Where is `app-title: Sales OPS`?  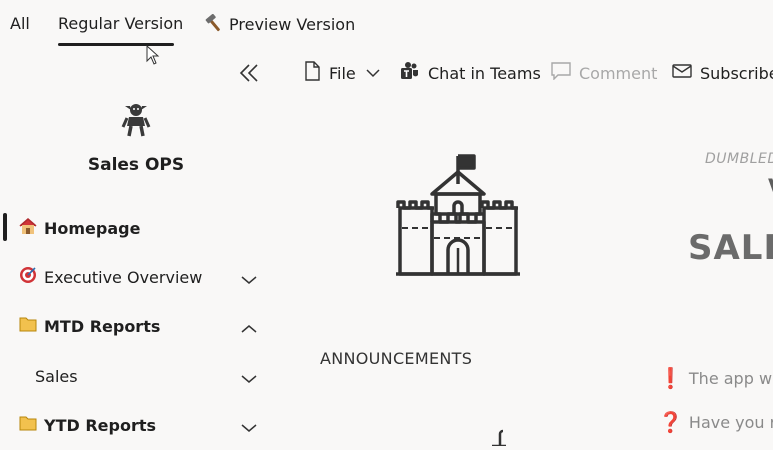
app-title: Sales OPS is located at coordinates (136, 165).